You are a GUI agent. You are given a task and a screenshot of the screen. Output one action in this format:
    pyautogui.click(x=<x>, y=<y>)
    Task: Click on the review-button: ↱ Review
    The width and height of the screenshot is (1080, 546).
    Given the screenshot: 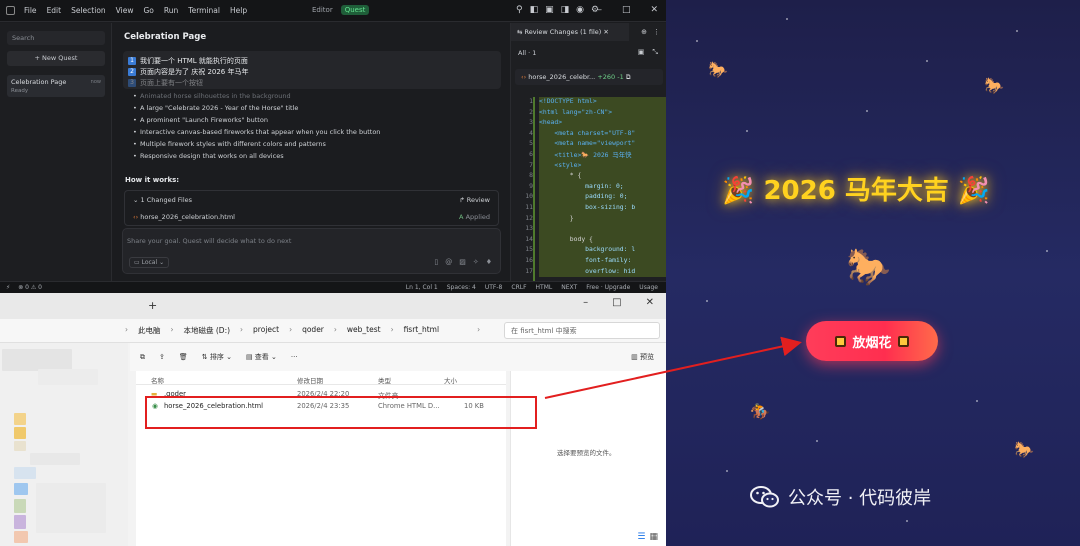 What is the action you would take?
    pyautogui.click(x=474, y=200)
    